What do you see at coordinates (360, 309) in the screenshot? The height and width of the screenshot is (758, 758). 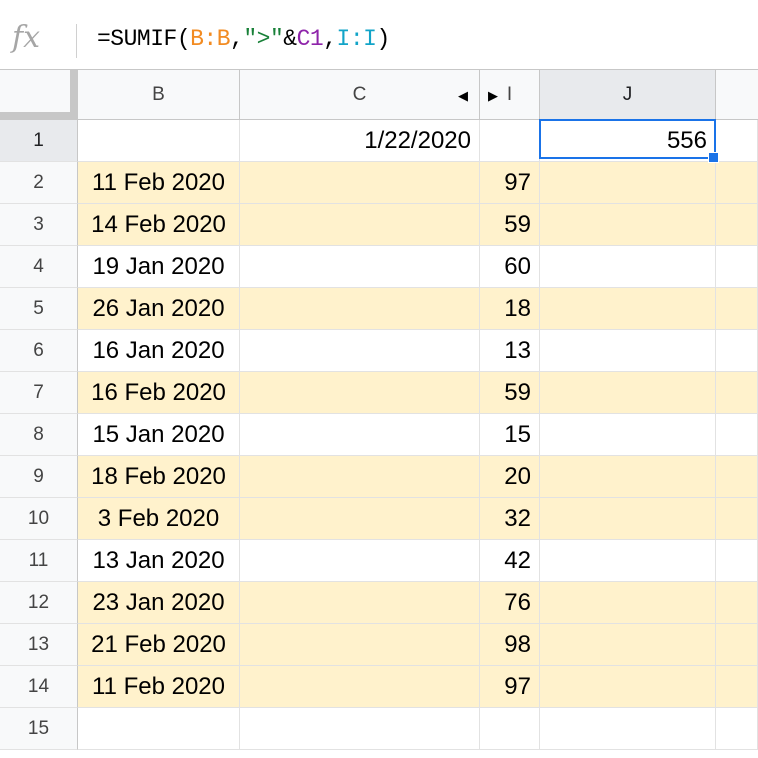 I see `cell-c5` at bounding box center [360, 309].